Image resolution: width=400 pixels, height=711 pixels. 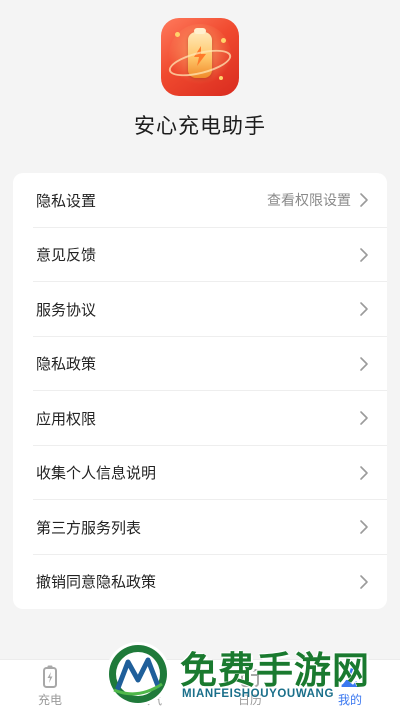 I want to click on app-name: 安心充电助手, so click(x=200, y=126).